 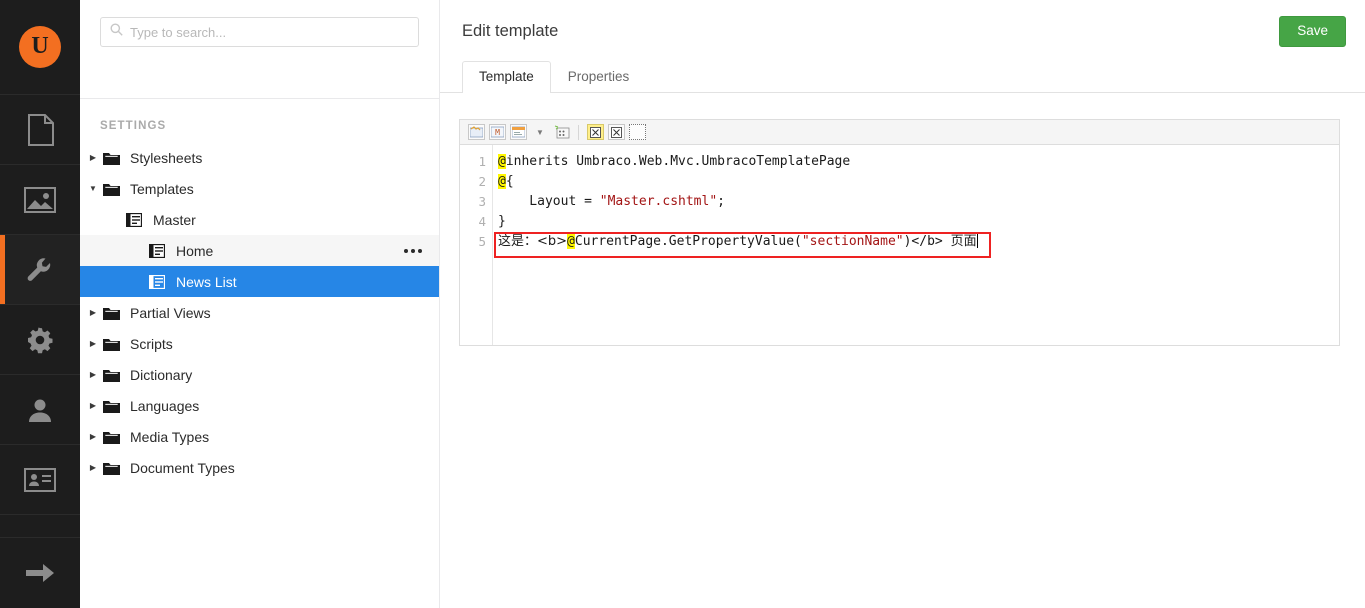 I want to click on tree-item-label: Master, so click(x=174, y=219).